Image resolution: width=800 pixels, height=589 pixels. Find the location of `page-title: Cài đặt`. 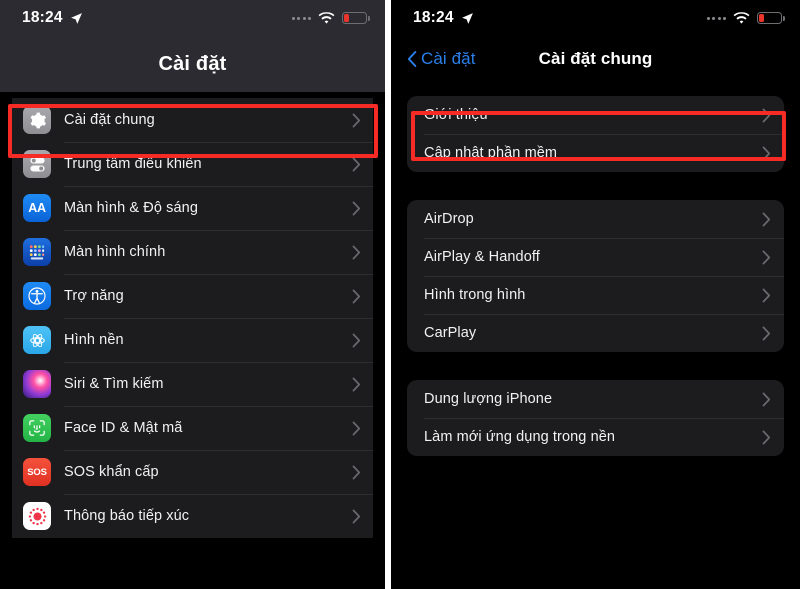

page-title: Cài đặt is located at coordinates (192, 63).